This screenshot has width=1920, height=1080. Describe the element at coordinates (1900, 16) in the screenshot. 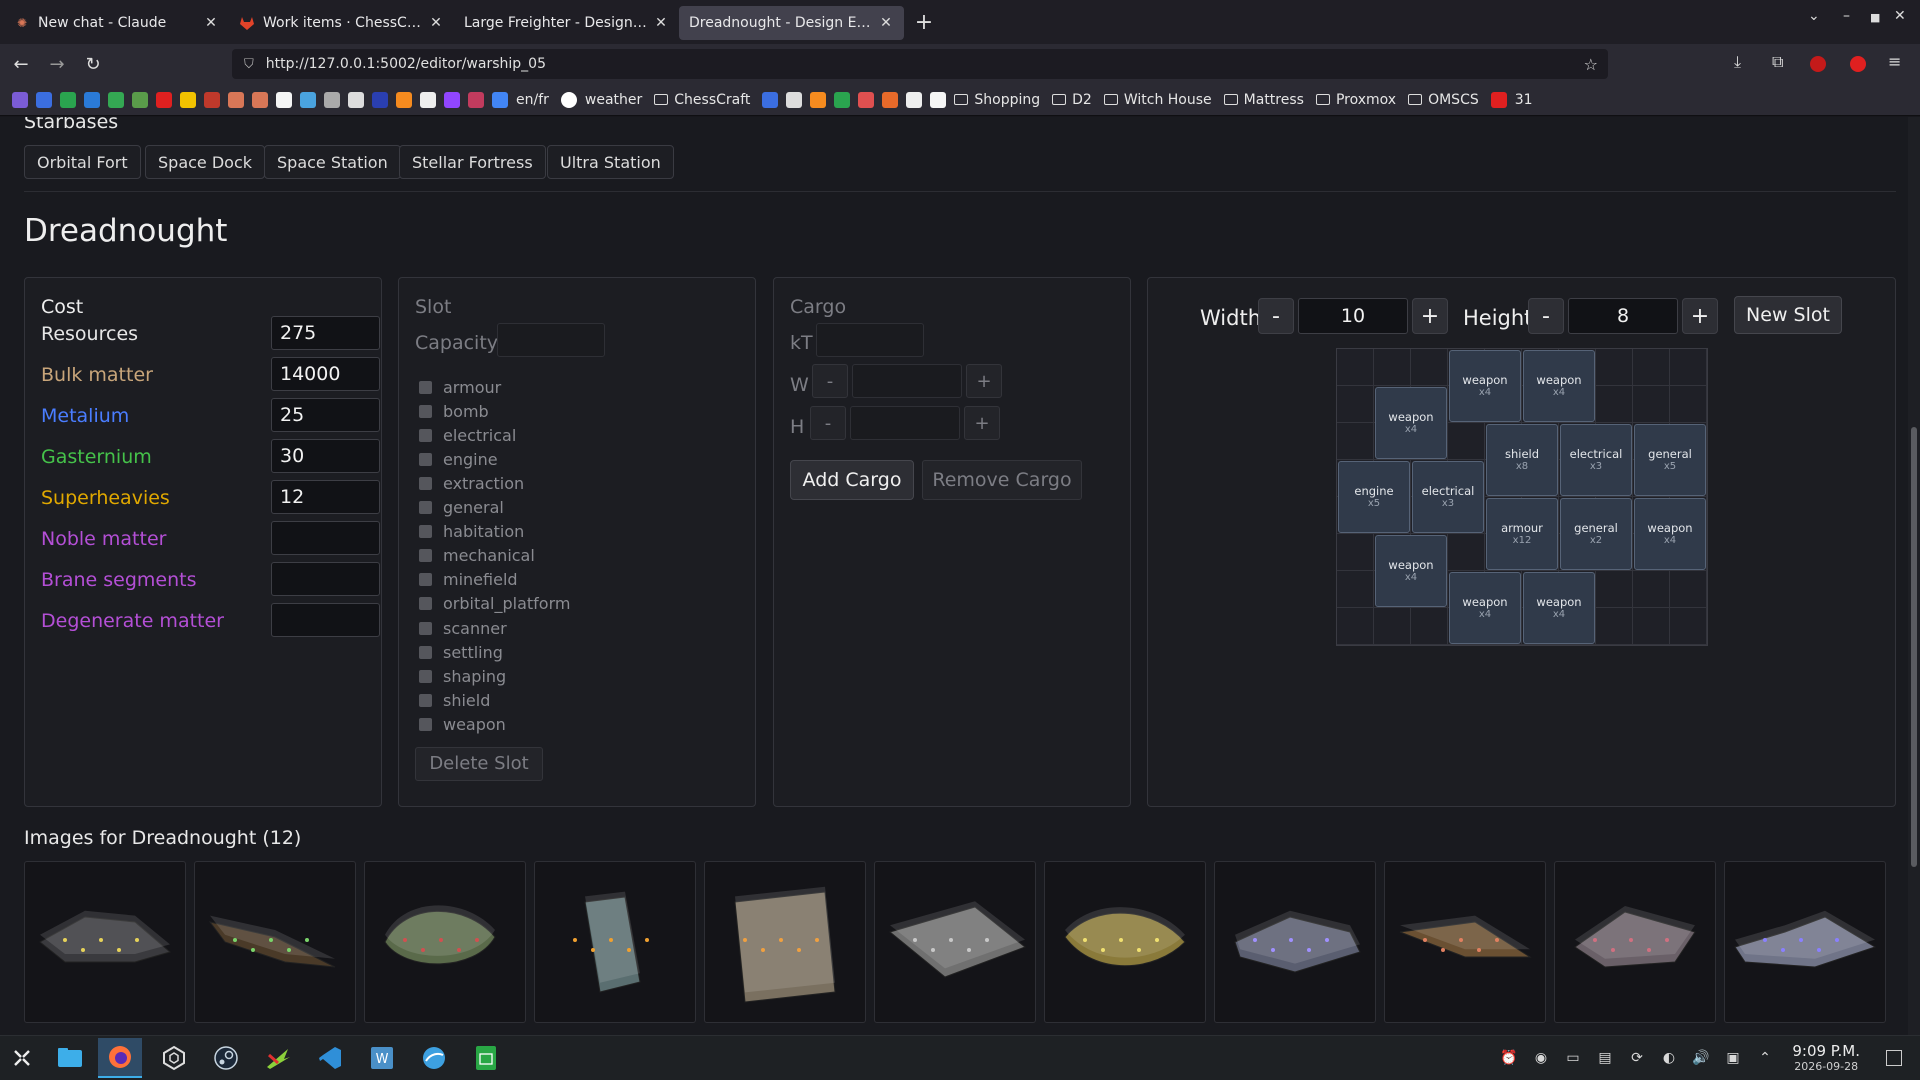

I see `window-close-icon: ✕` at that location.